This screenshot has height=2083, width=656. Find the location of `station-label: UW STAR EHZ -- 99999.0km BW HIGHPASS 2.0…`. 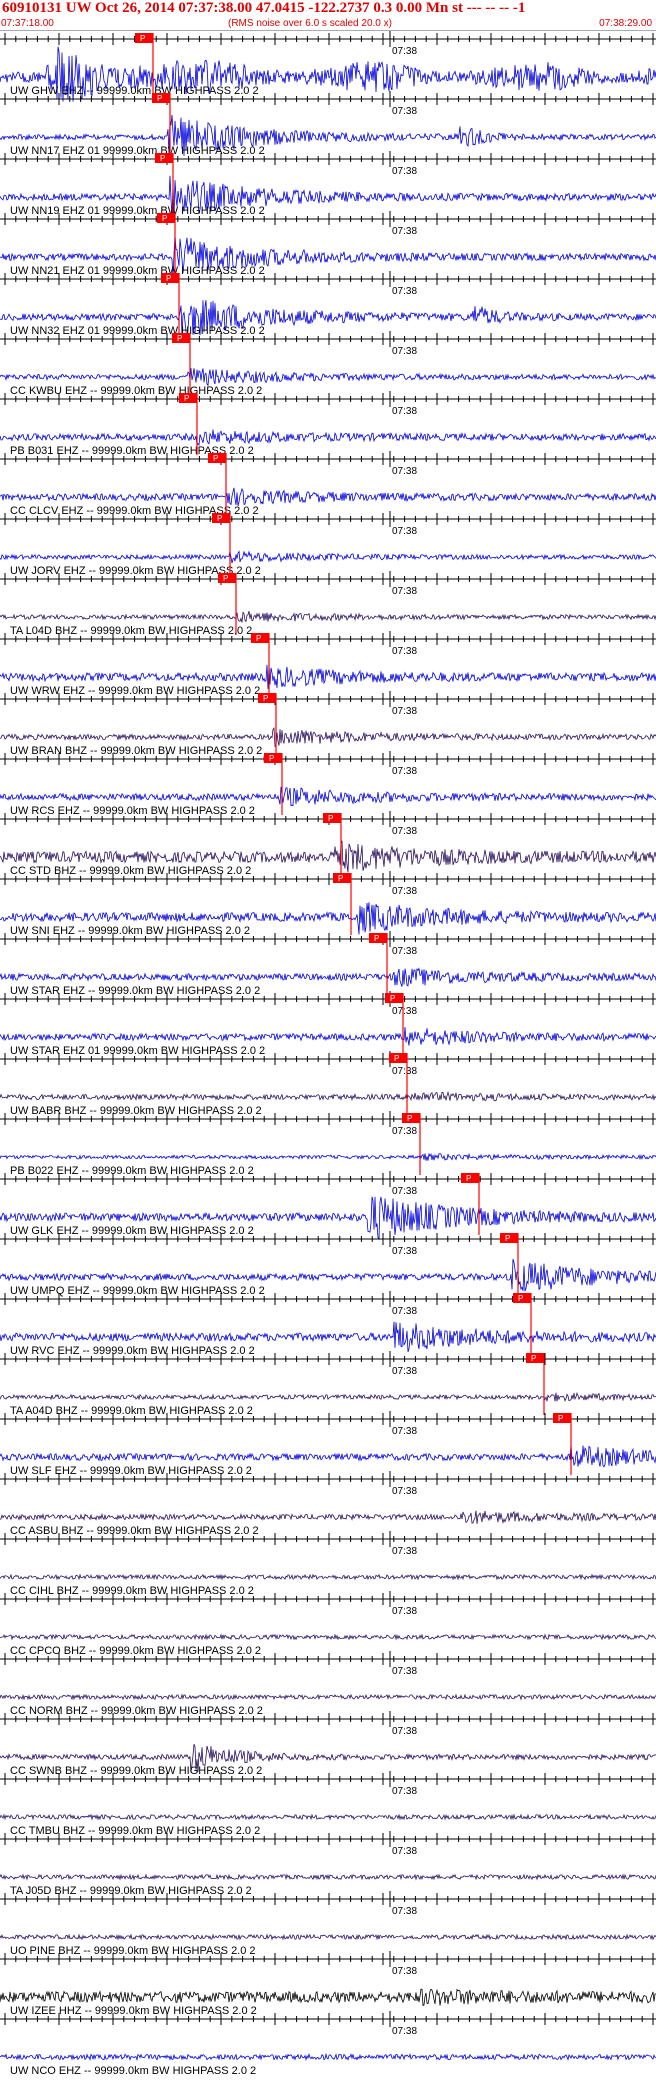

station-label: UW STAR EHZ -- 99999.0km BW HIGHPASS 2.0… is located at coordinates (135, 991).